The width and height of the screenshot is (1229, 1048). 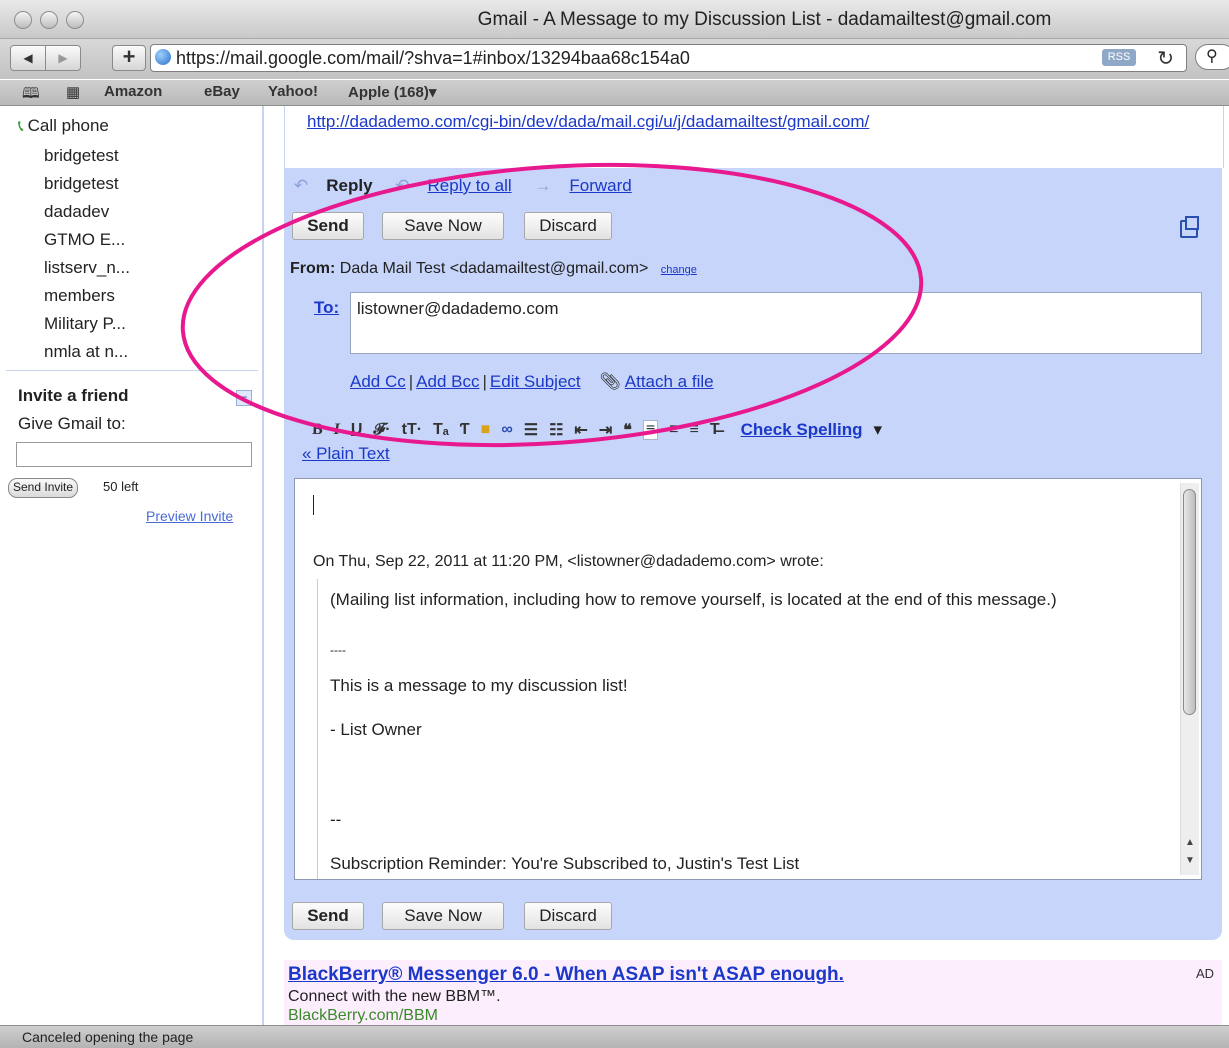 I want to click on quote-icon: ❝, so click(x=627, y=430).